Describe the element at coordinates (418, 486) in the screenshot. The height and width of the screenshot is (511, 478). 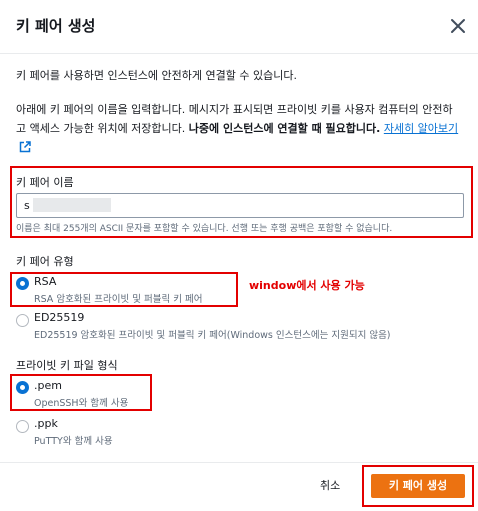
I see `create-key-pair-button: 키 페어 생성` at that location.